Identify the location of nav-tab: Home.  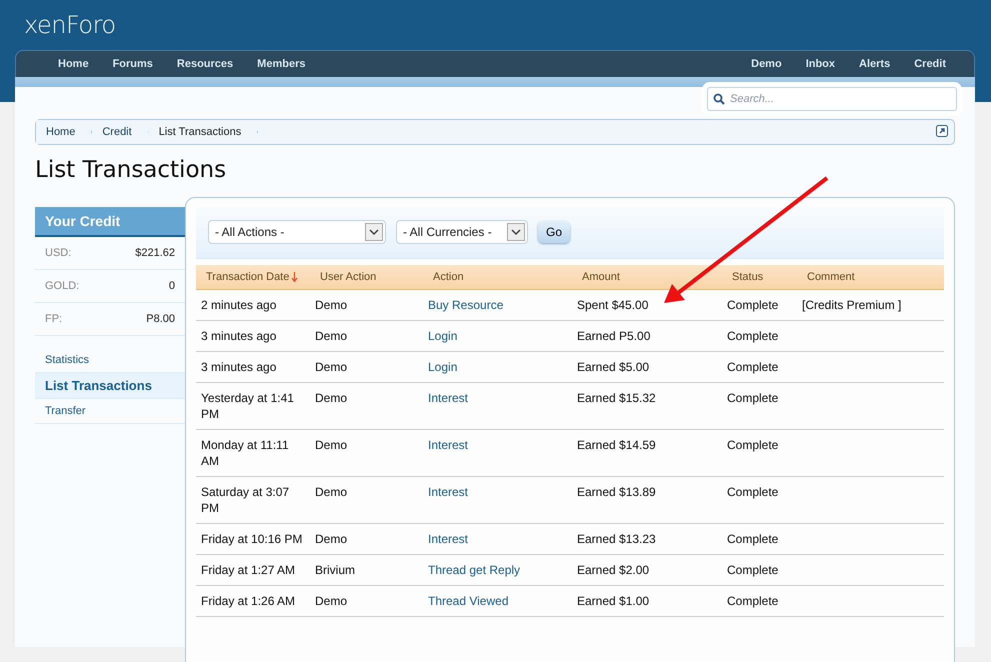
(73, 64).